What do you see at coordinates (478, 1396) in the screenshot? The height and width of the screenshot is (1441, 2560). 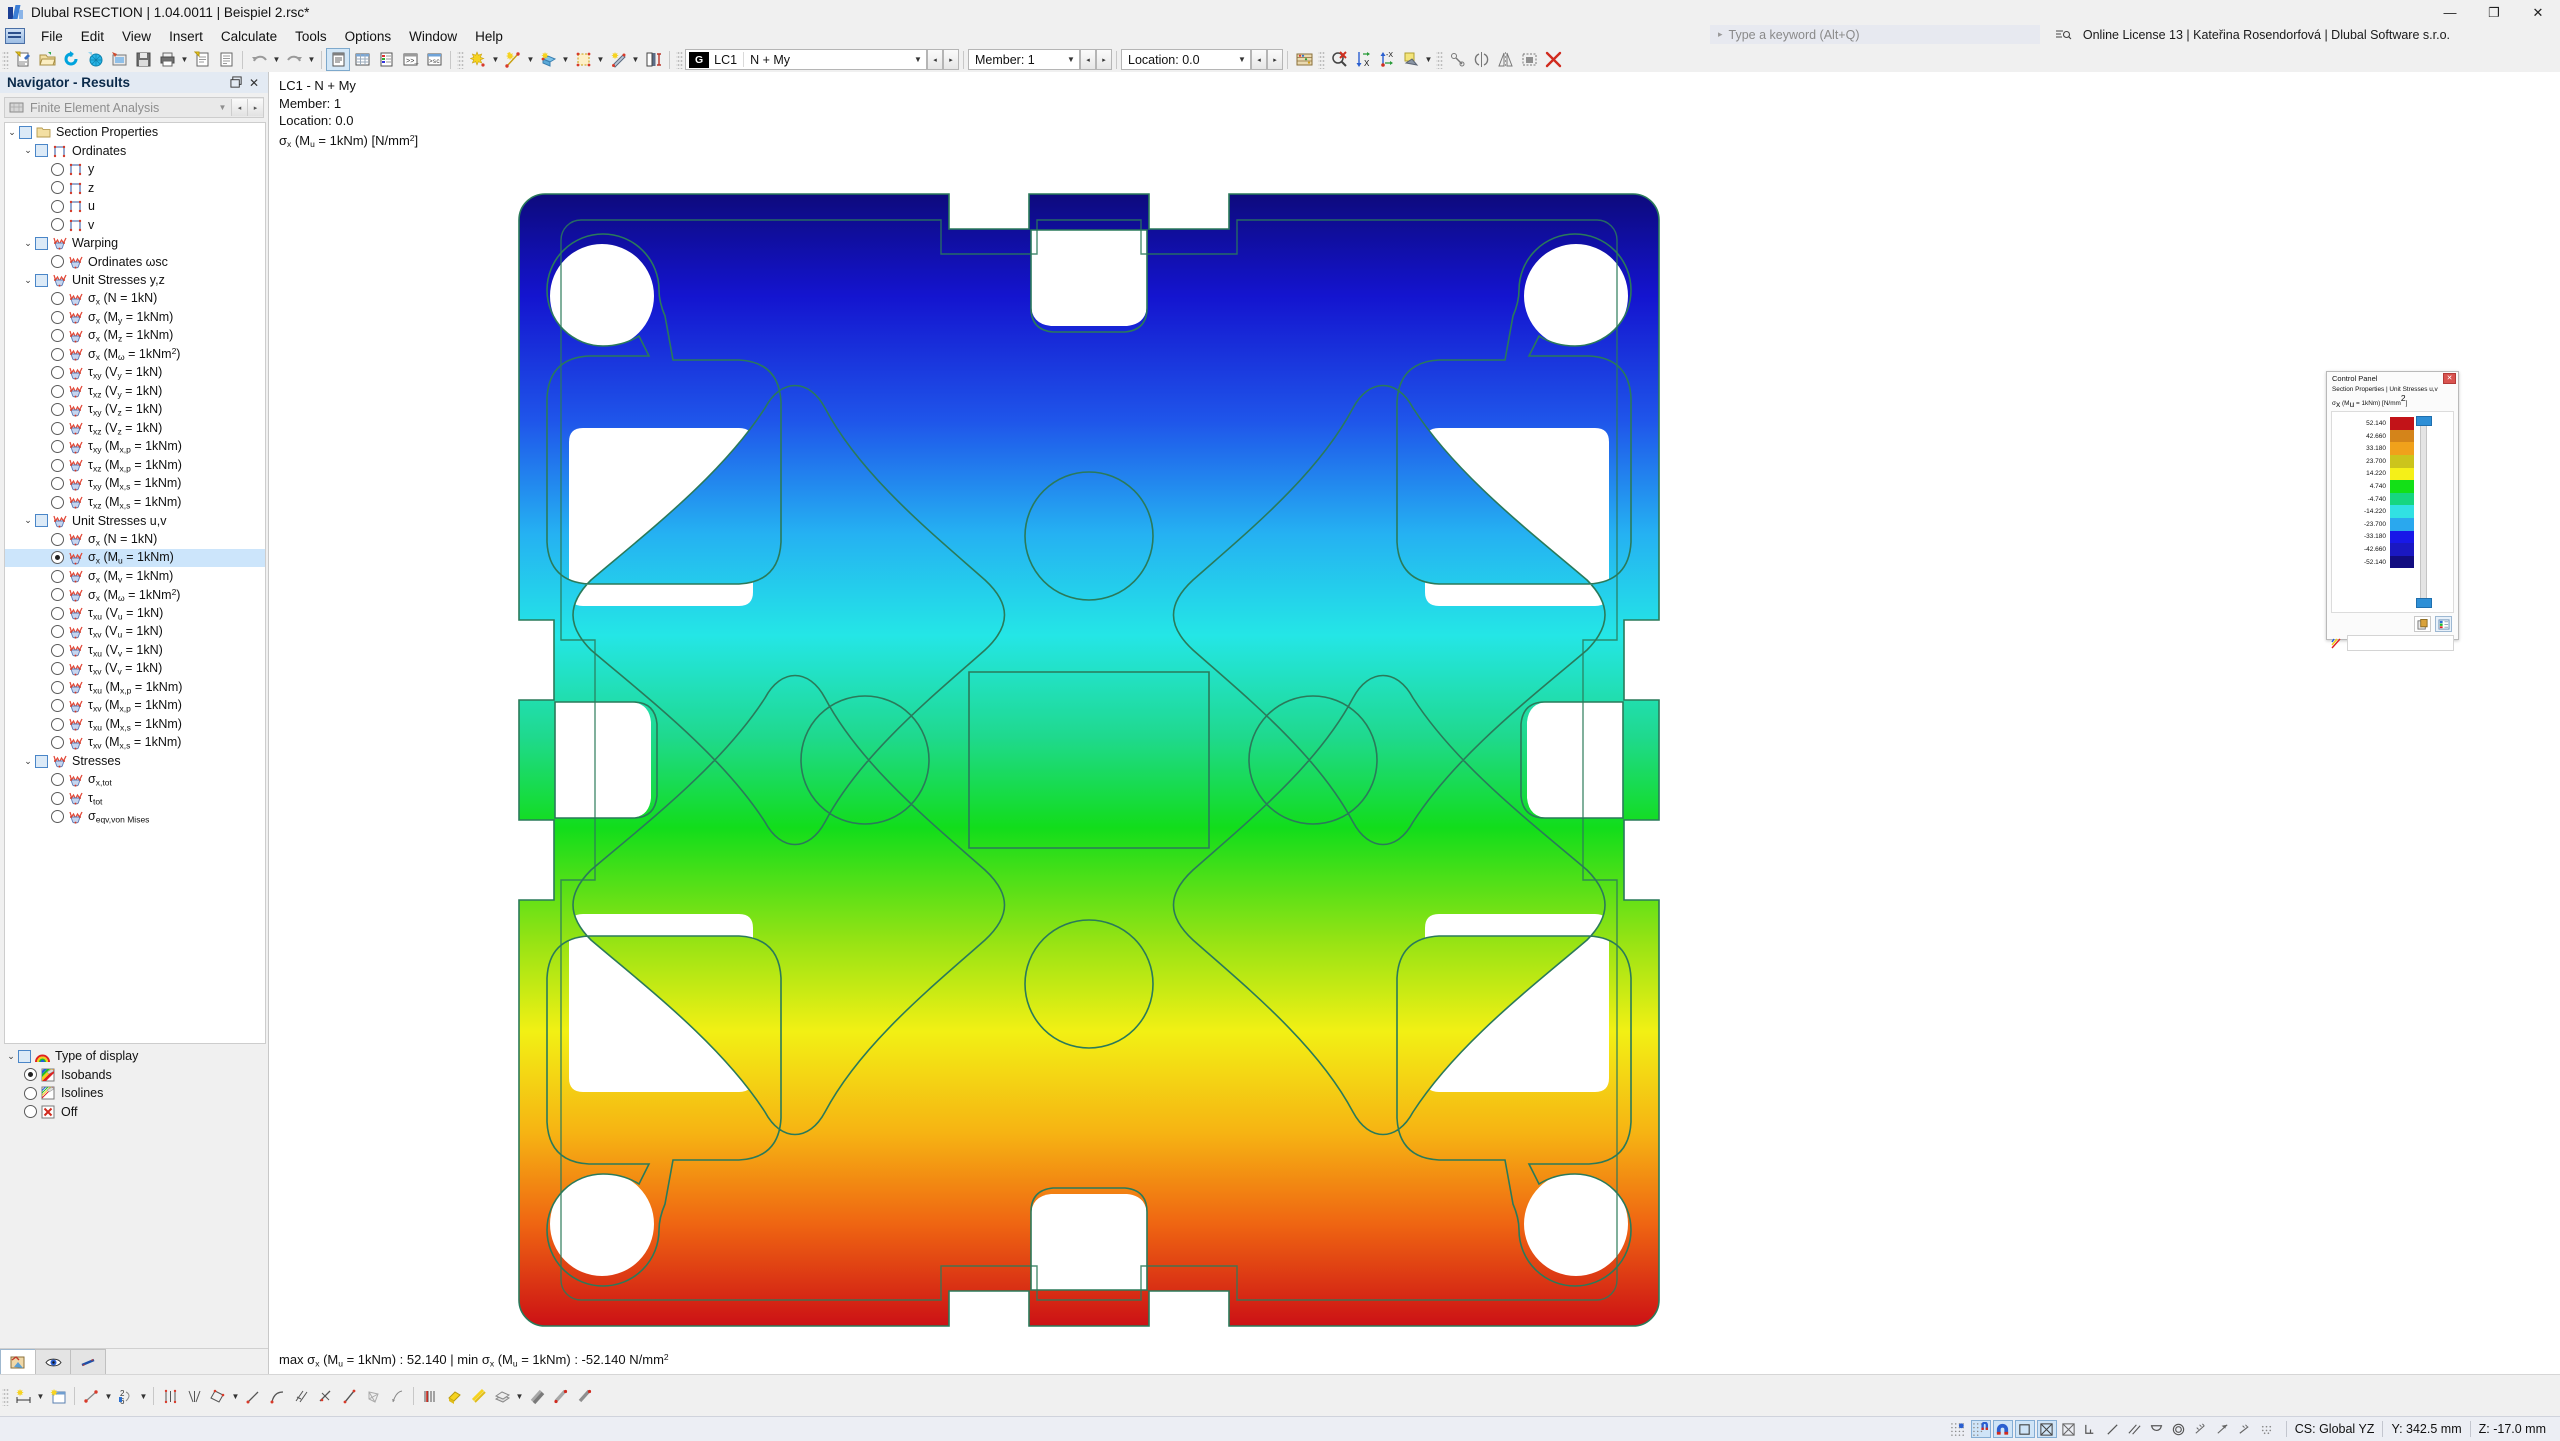 I see `surface-yellow-2-button` at bounding box center [478, 1396].